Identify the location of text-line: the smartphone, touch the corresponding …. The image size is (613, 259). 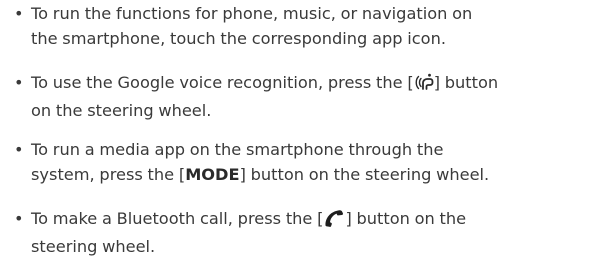
(238, 38).